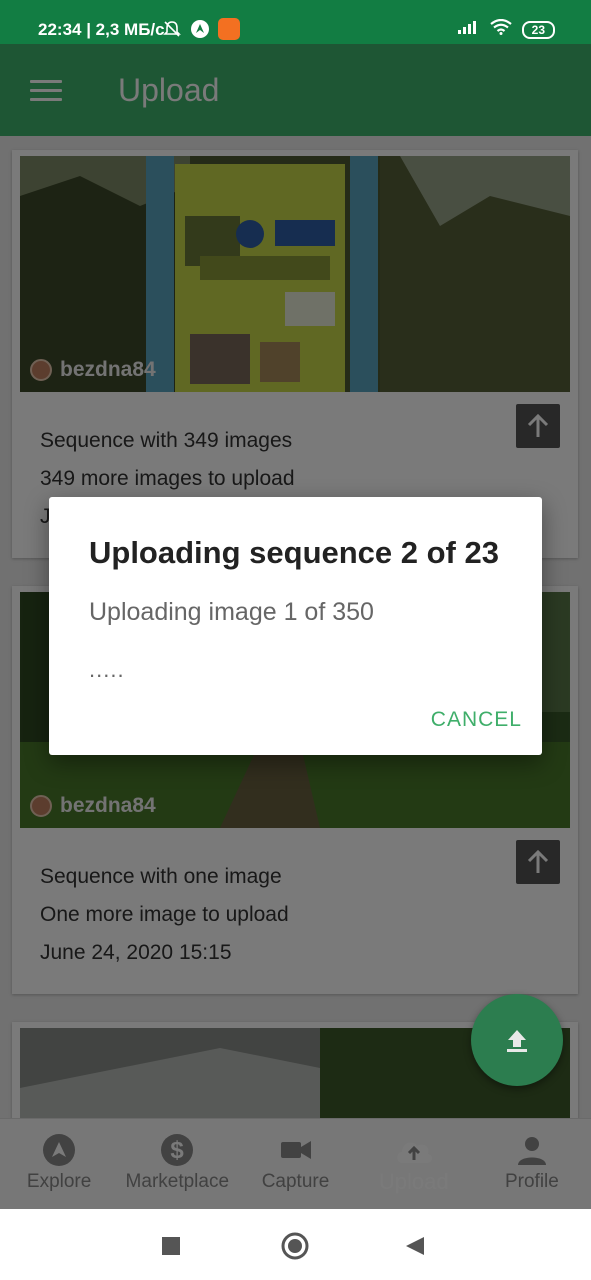  Describe the element at coordinates (294, 552) in the screenshot. I see `dialog-title: Uploading sequence 2 of 23` at that location.